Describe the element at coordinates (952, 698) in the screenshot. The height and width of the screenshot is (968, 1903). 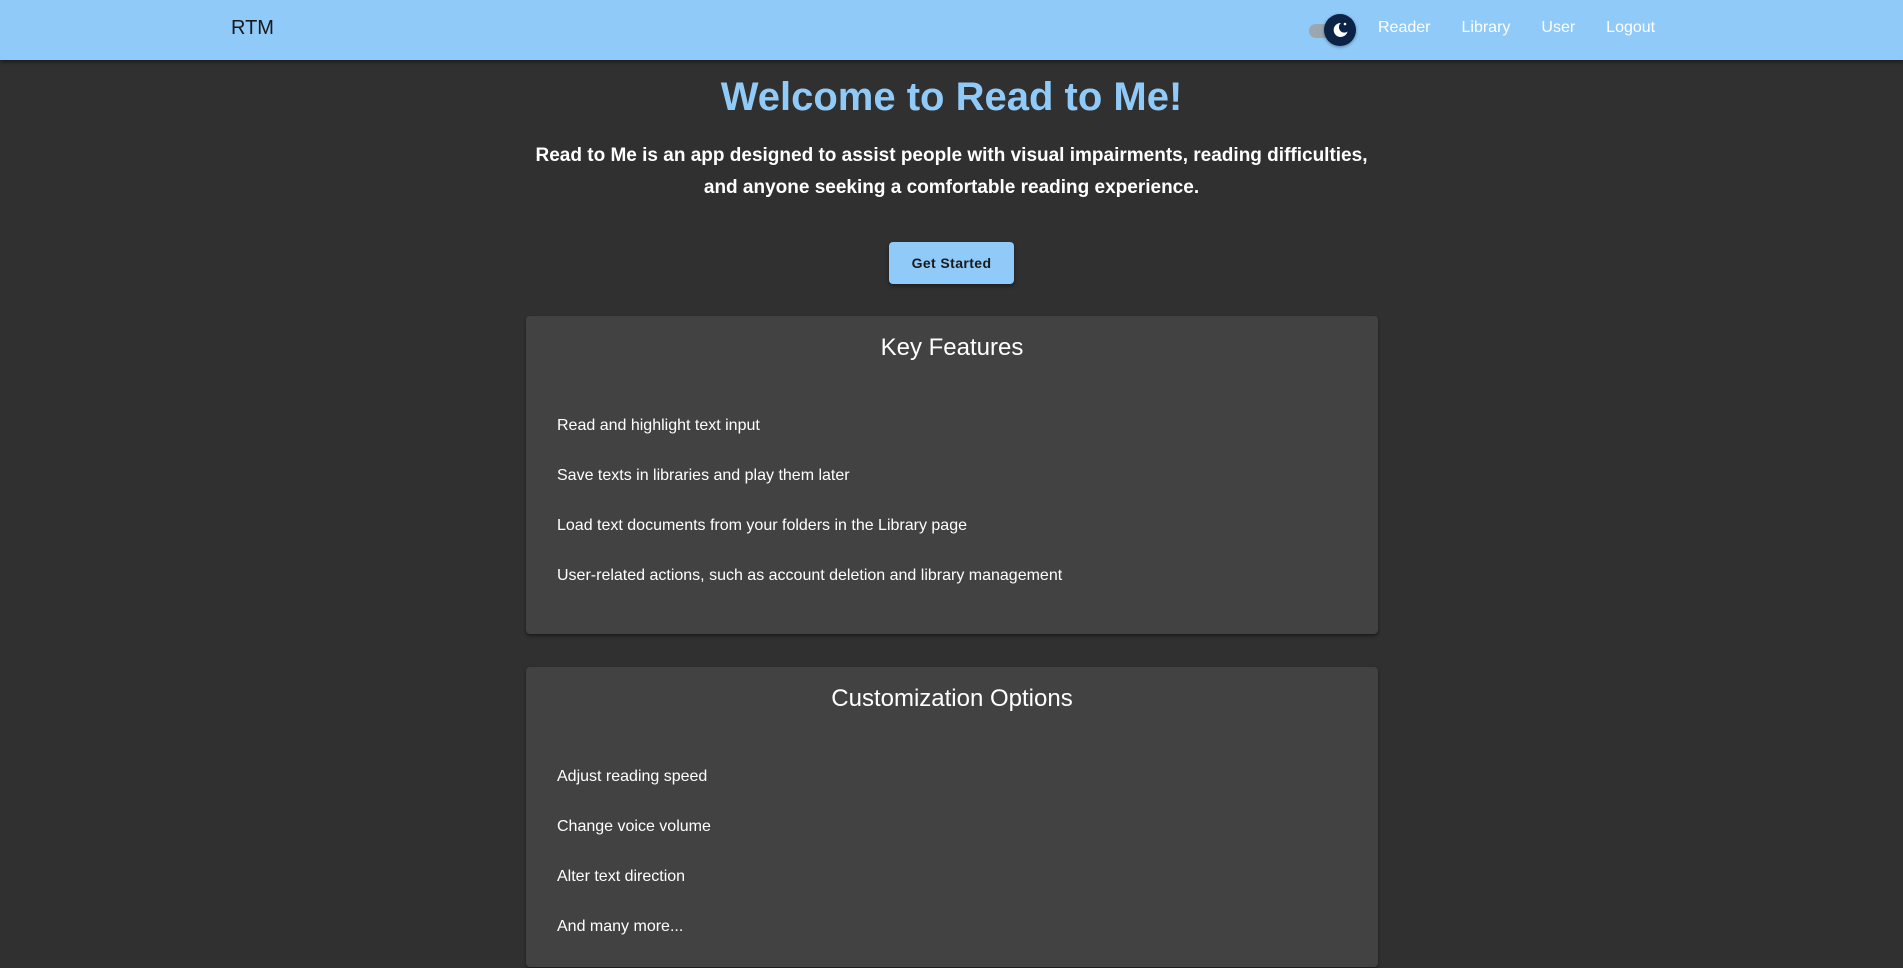
I see `customization-options-title: Customization Options` at that location.